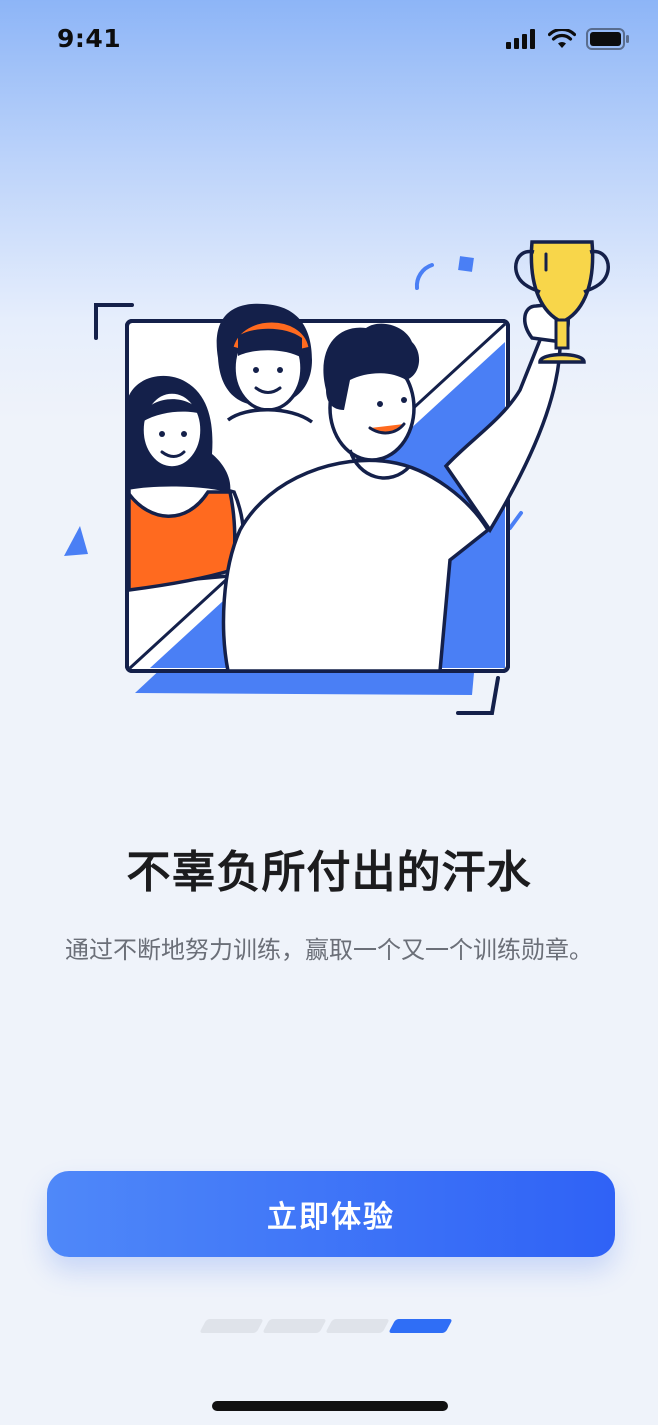 The height and width of the screenshot is (1425, 658). I want to click on status-bar: 9:41, so click(329, 40).